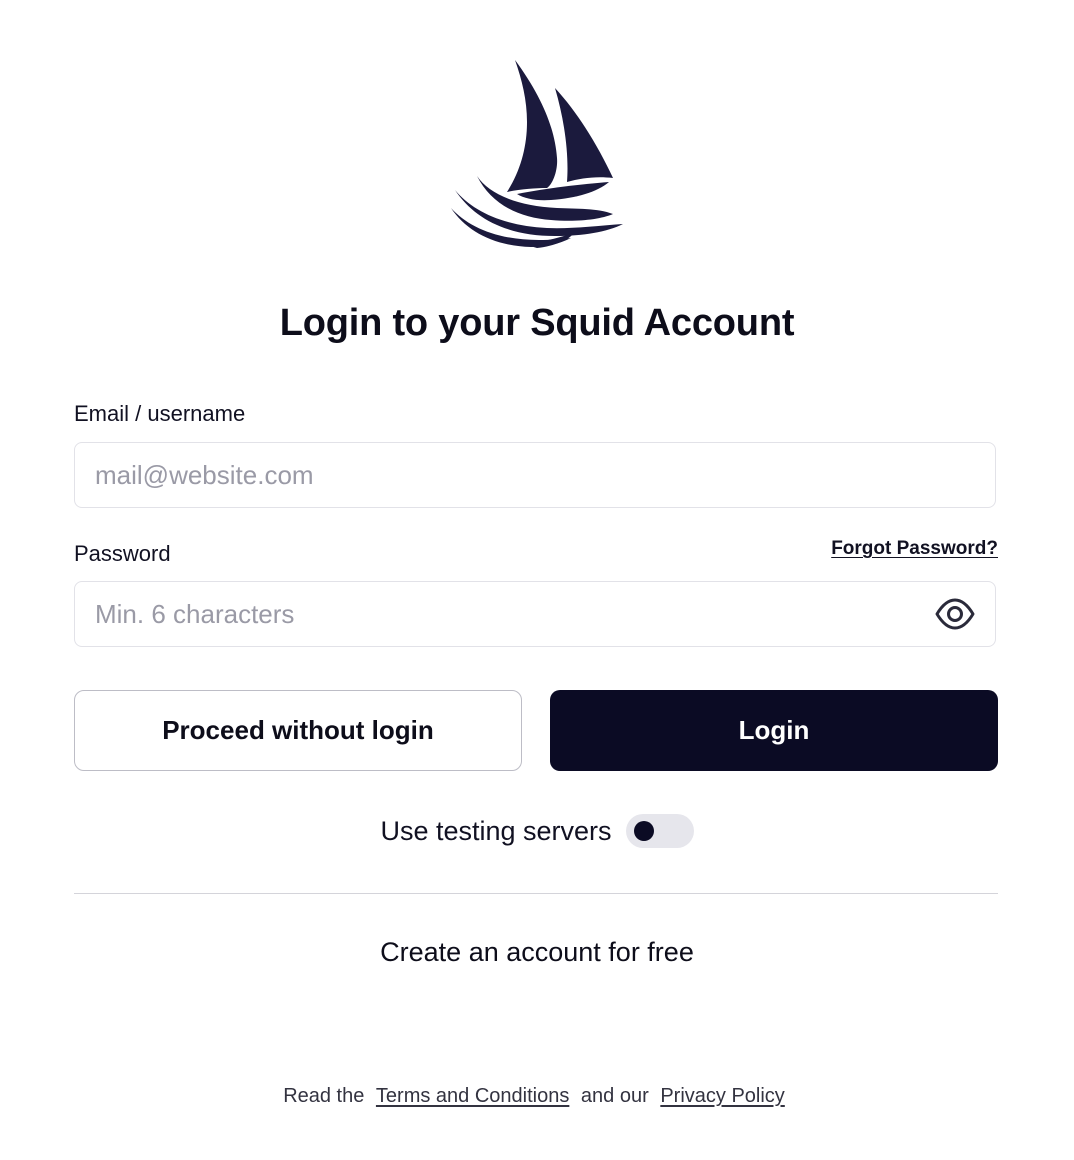 This screenshot has width=1074, height=1160. Describe the element at coordinates (160, 413) in the screenshot. I see `email-label: Email / username` at that location.